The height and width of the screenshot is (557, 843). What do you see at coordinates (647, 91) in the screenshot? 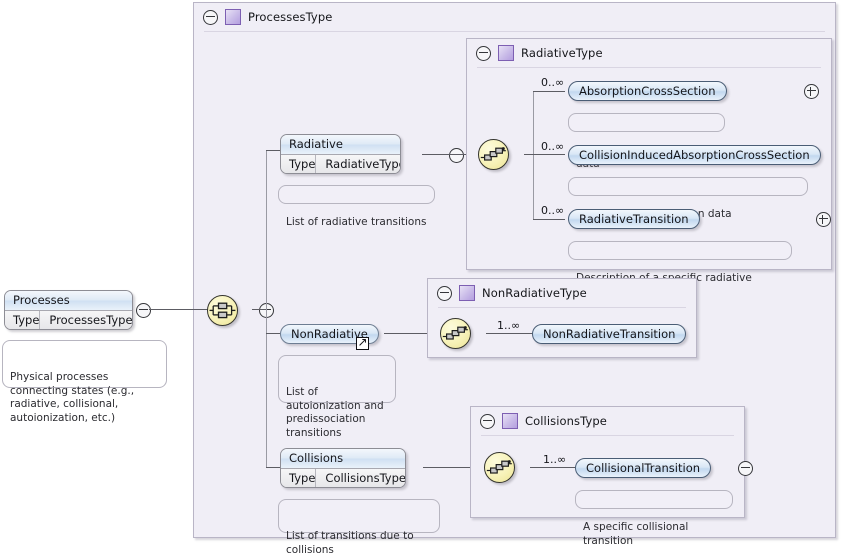
I see `element-pill-absorptioncrosssection: AbsorptionCrossSection` at bounding box center [647, 91].